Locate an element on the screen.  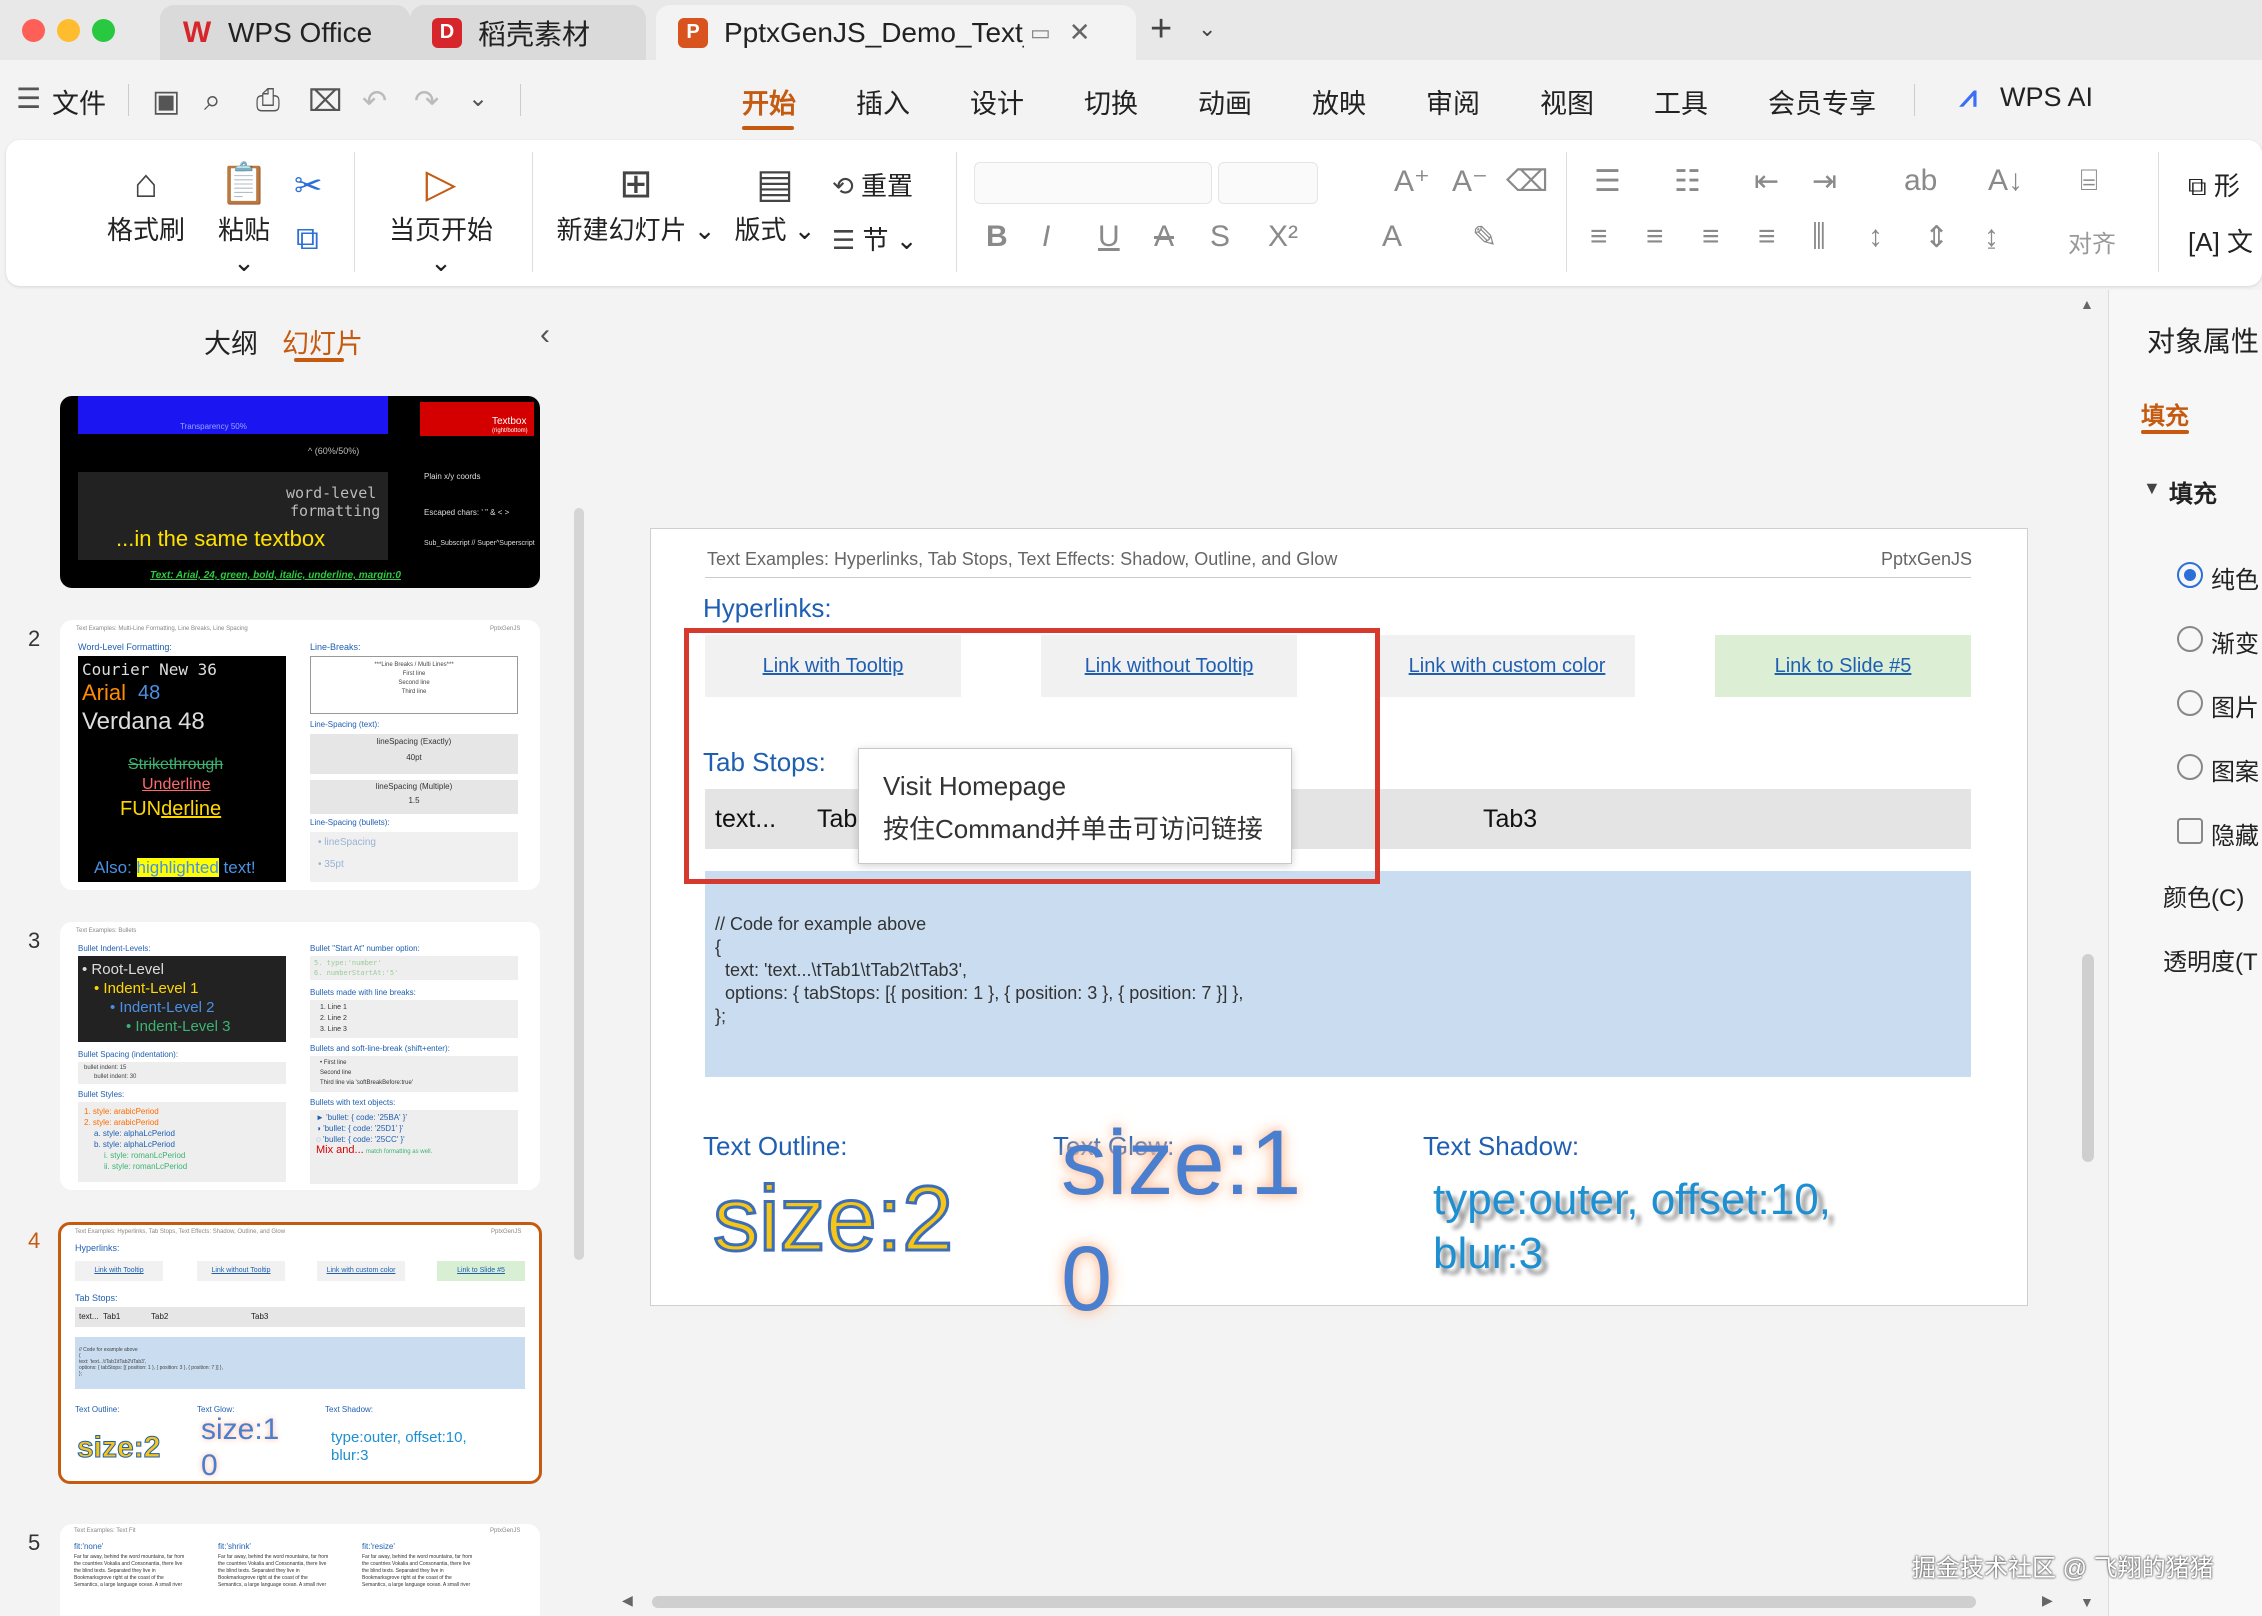
tab-daoke: D 稻壳素材 is located at coordinates (528, 32).